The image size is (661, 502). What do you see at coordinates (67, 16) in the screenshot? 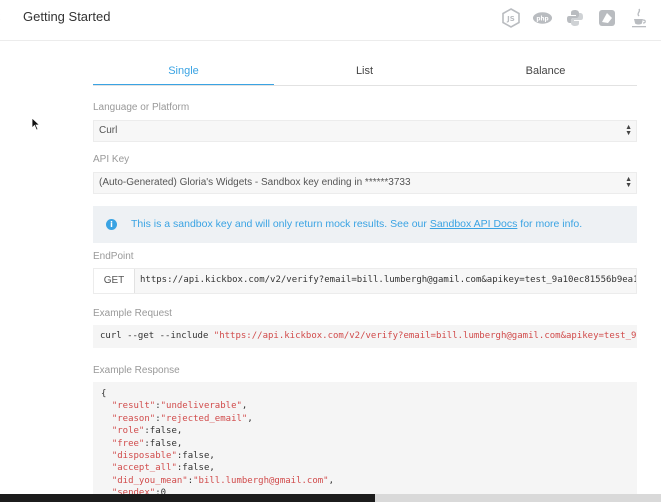
I see `page-title: Getting Started` at bounding box center [67, 16].